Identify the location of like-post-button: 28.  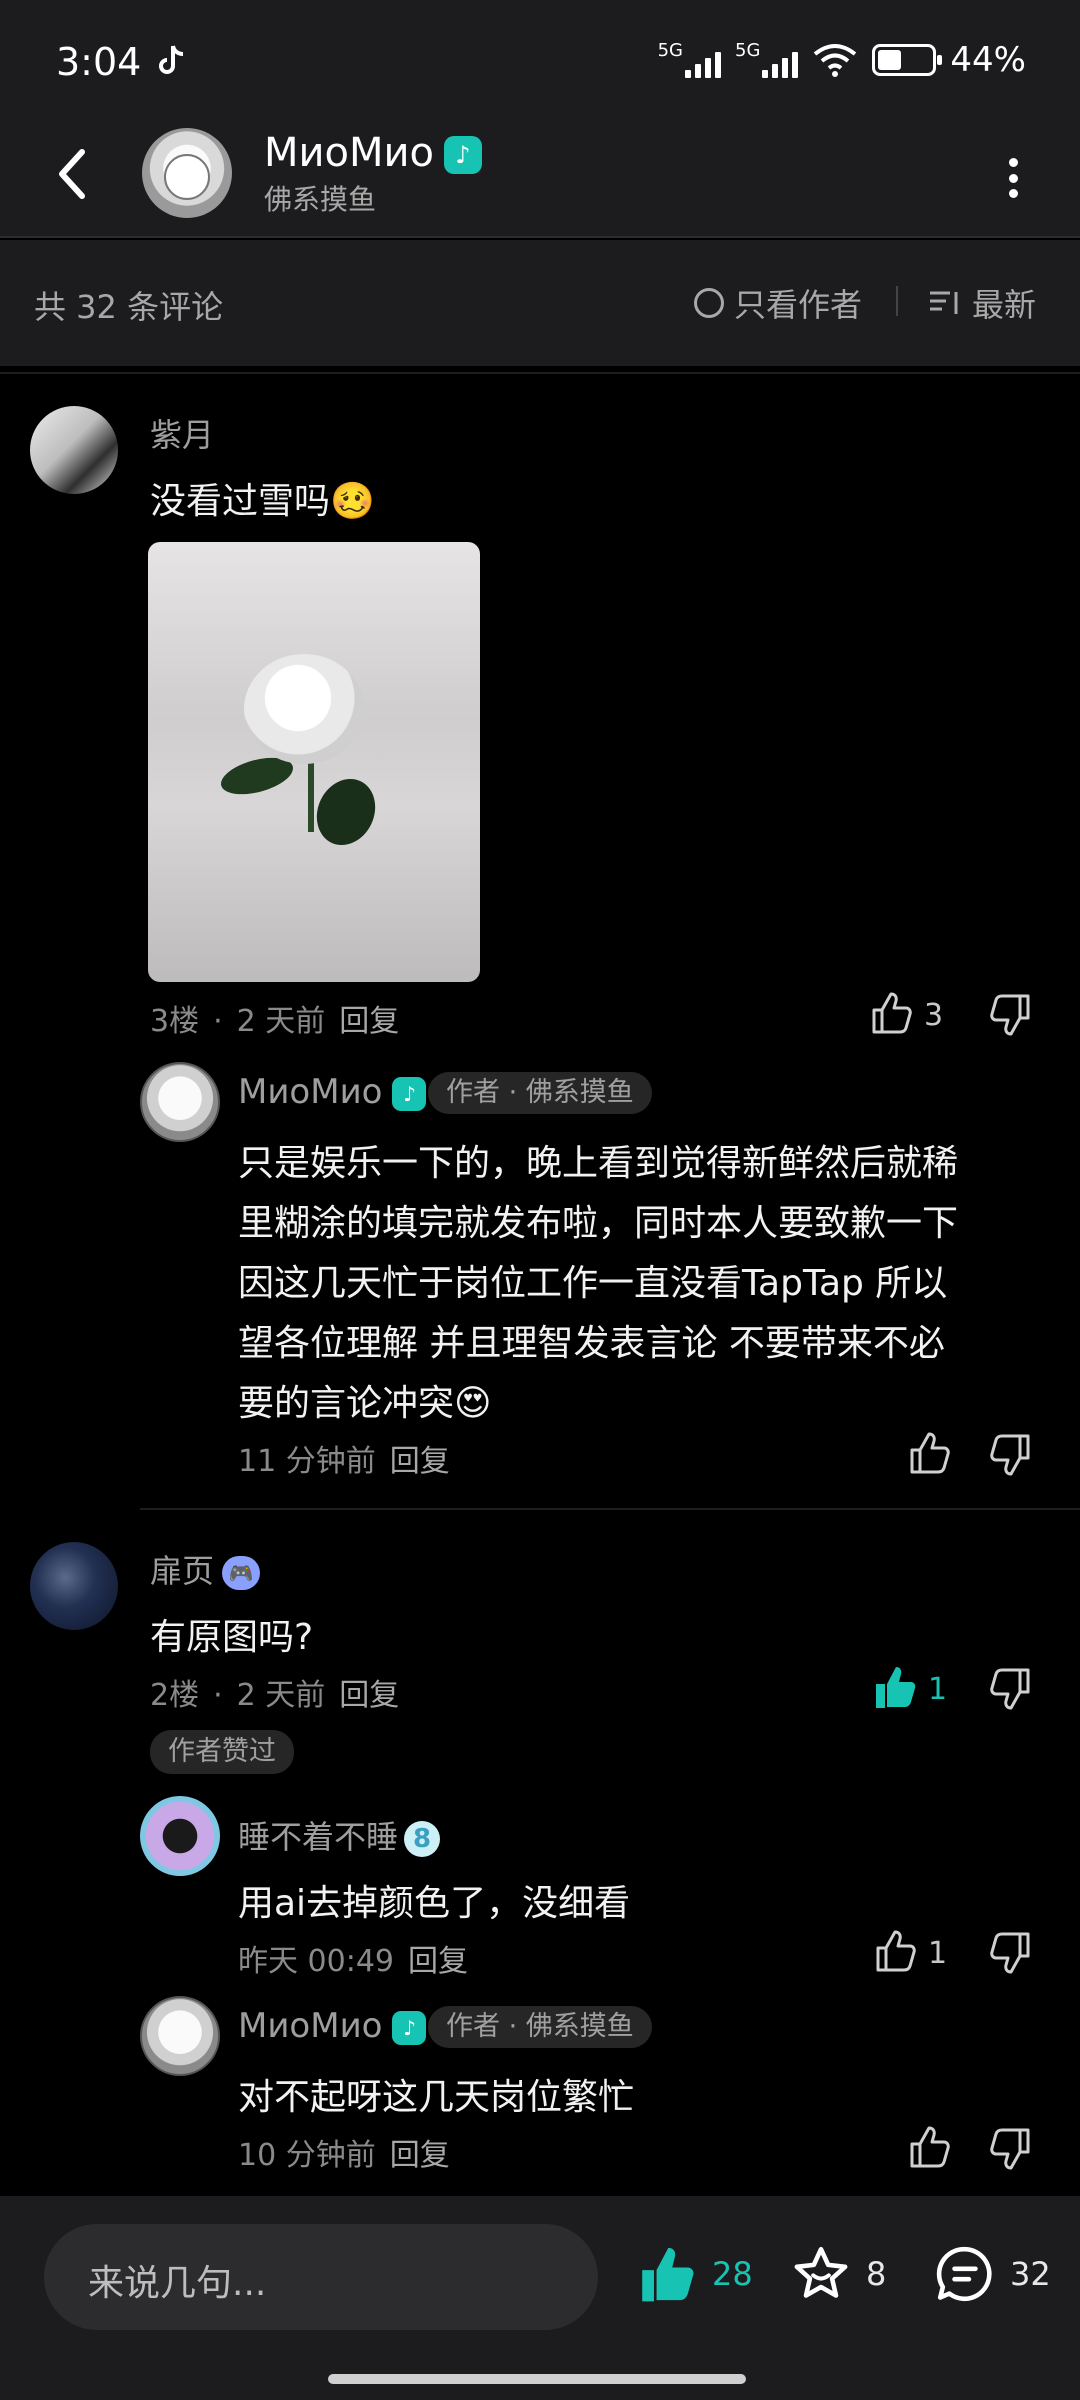
(694, 2274).